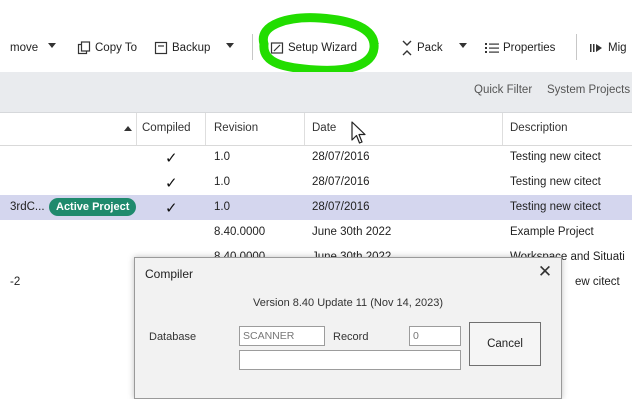 This screenshot has height=399, width=632. I want to click on migrate-icon, so click(596, 48).